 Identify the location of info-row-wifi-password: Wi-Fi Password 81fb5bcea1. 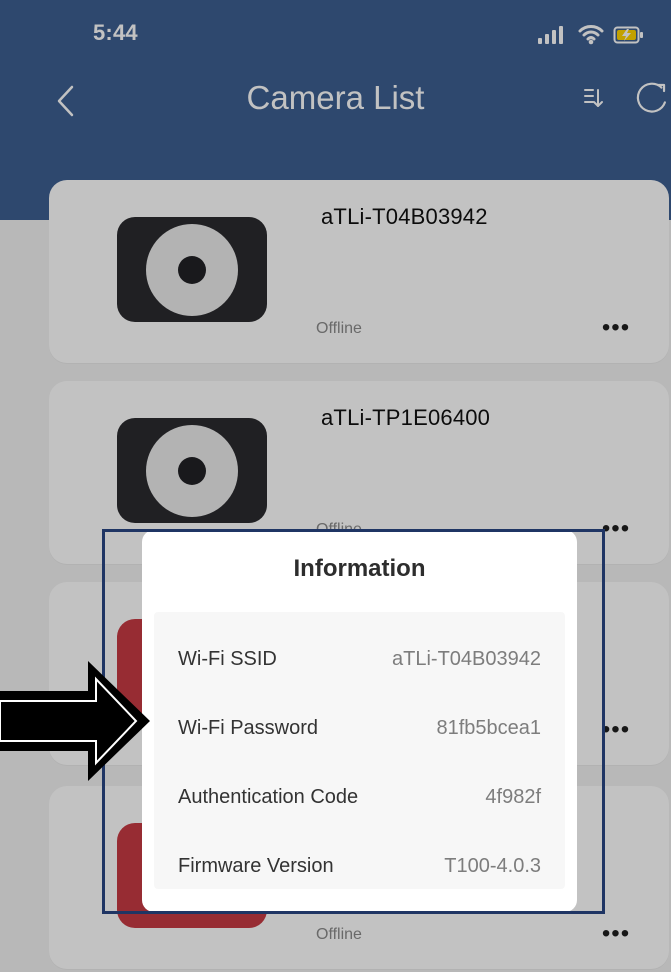
(359, 727).